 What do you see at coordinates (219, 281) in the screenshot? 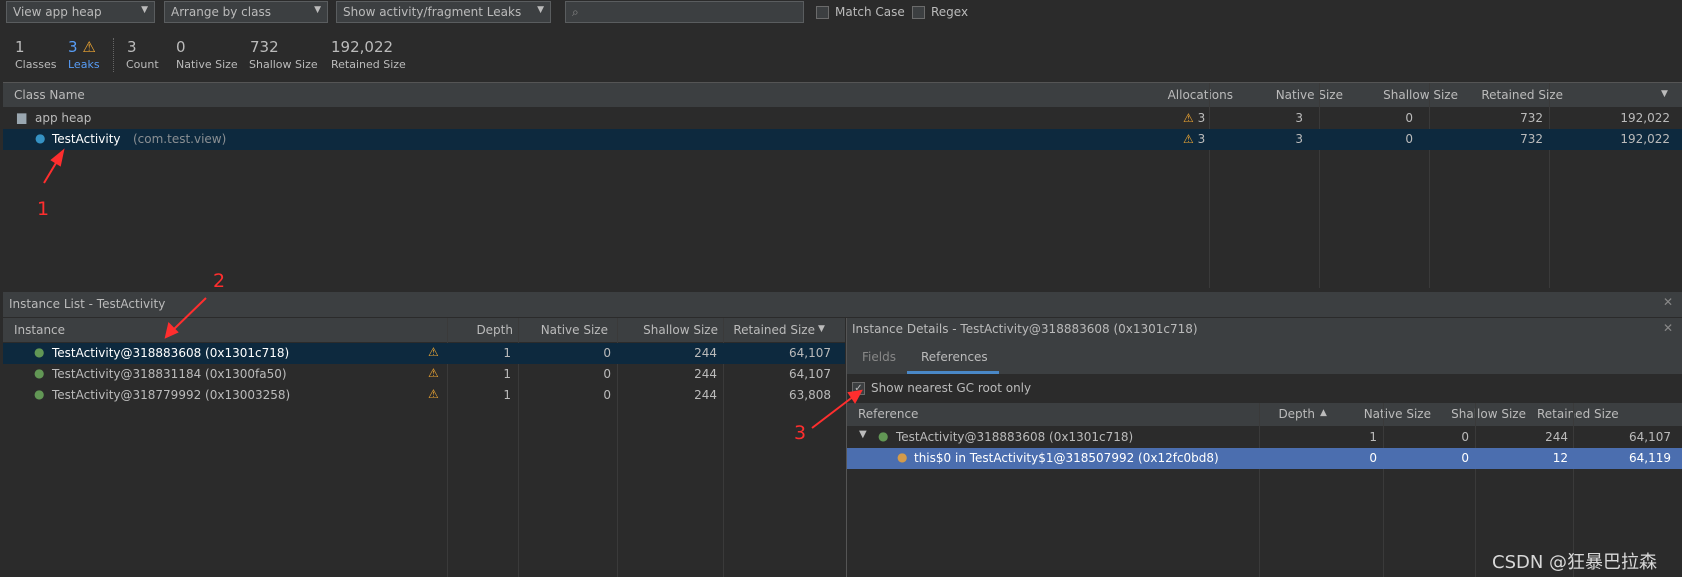
I see `annotation-label-2: 2` at bounding box center [219, 281].